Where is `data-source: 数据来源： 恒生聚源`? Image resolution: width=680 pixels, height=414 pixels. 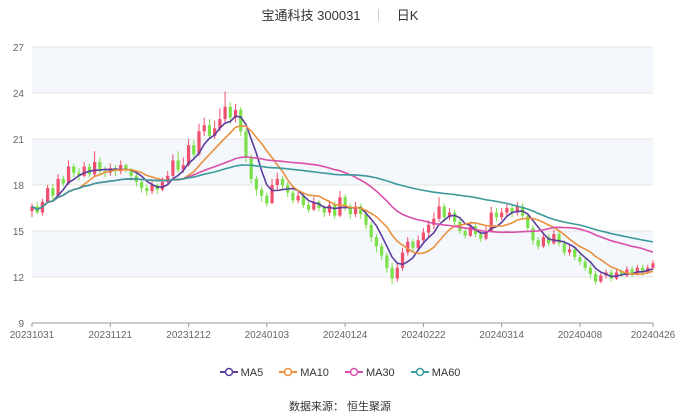 data-source: 数据来源： 恒生聚源 is located at coordinates (340, 407).